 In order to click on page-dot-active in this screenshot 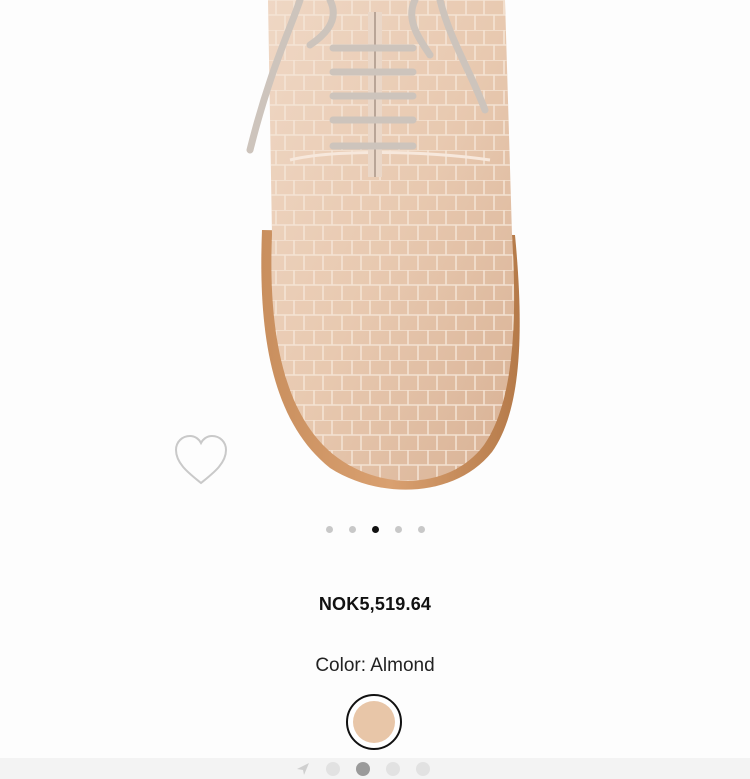, I will do `click(363, 769)`.